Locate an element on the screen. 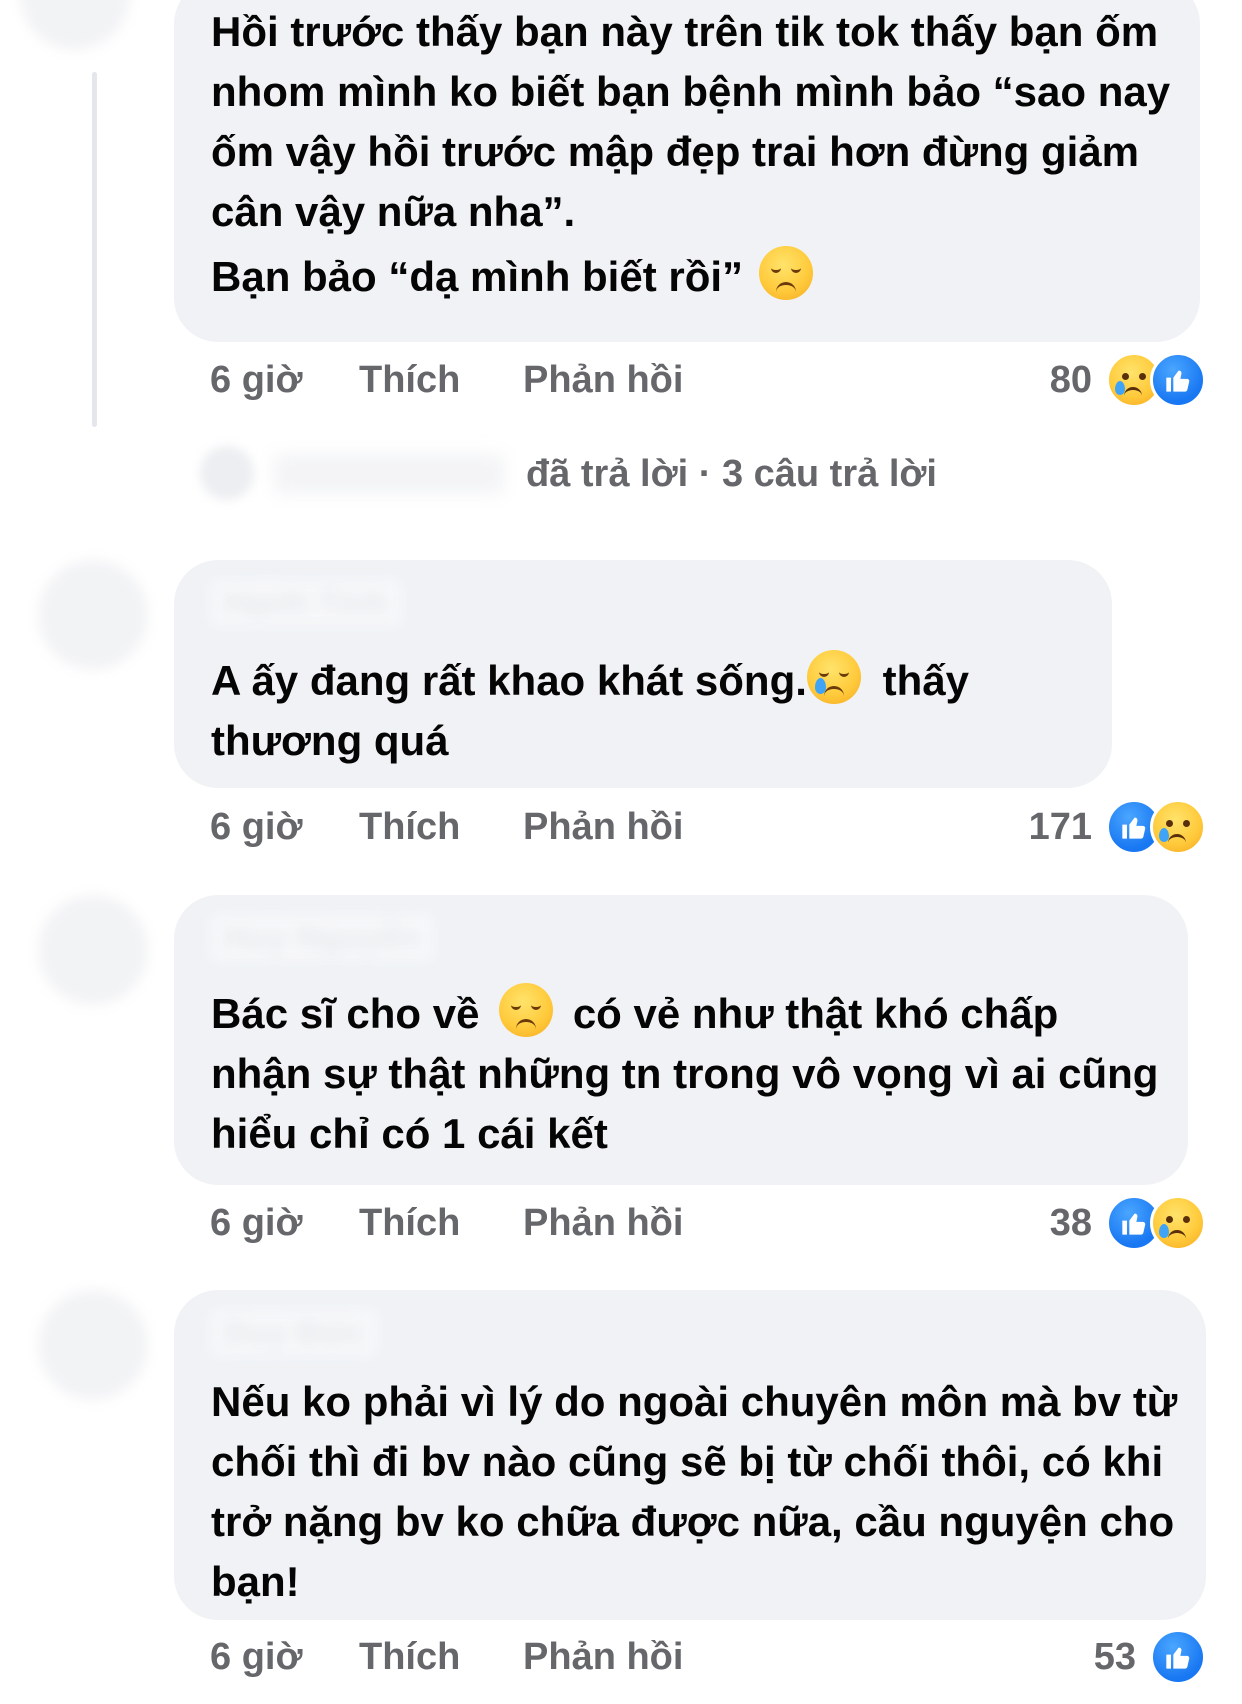 The image size is (1242, 1704). replies-summary: đã trả lời · 3 câu trả lời is located at coordinates (731, 474).